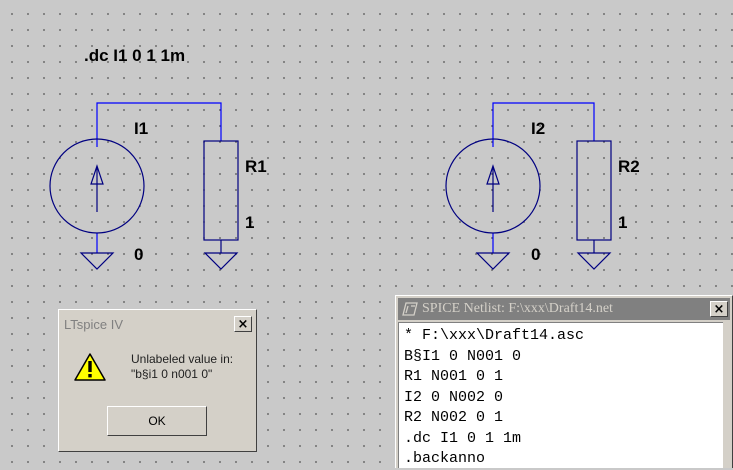 This screenshot has width=733, height=470. I want to click on resistor-r1, so click(221, 196).